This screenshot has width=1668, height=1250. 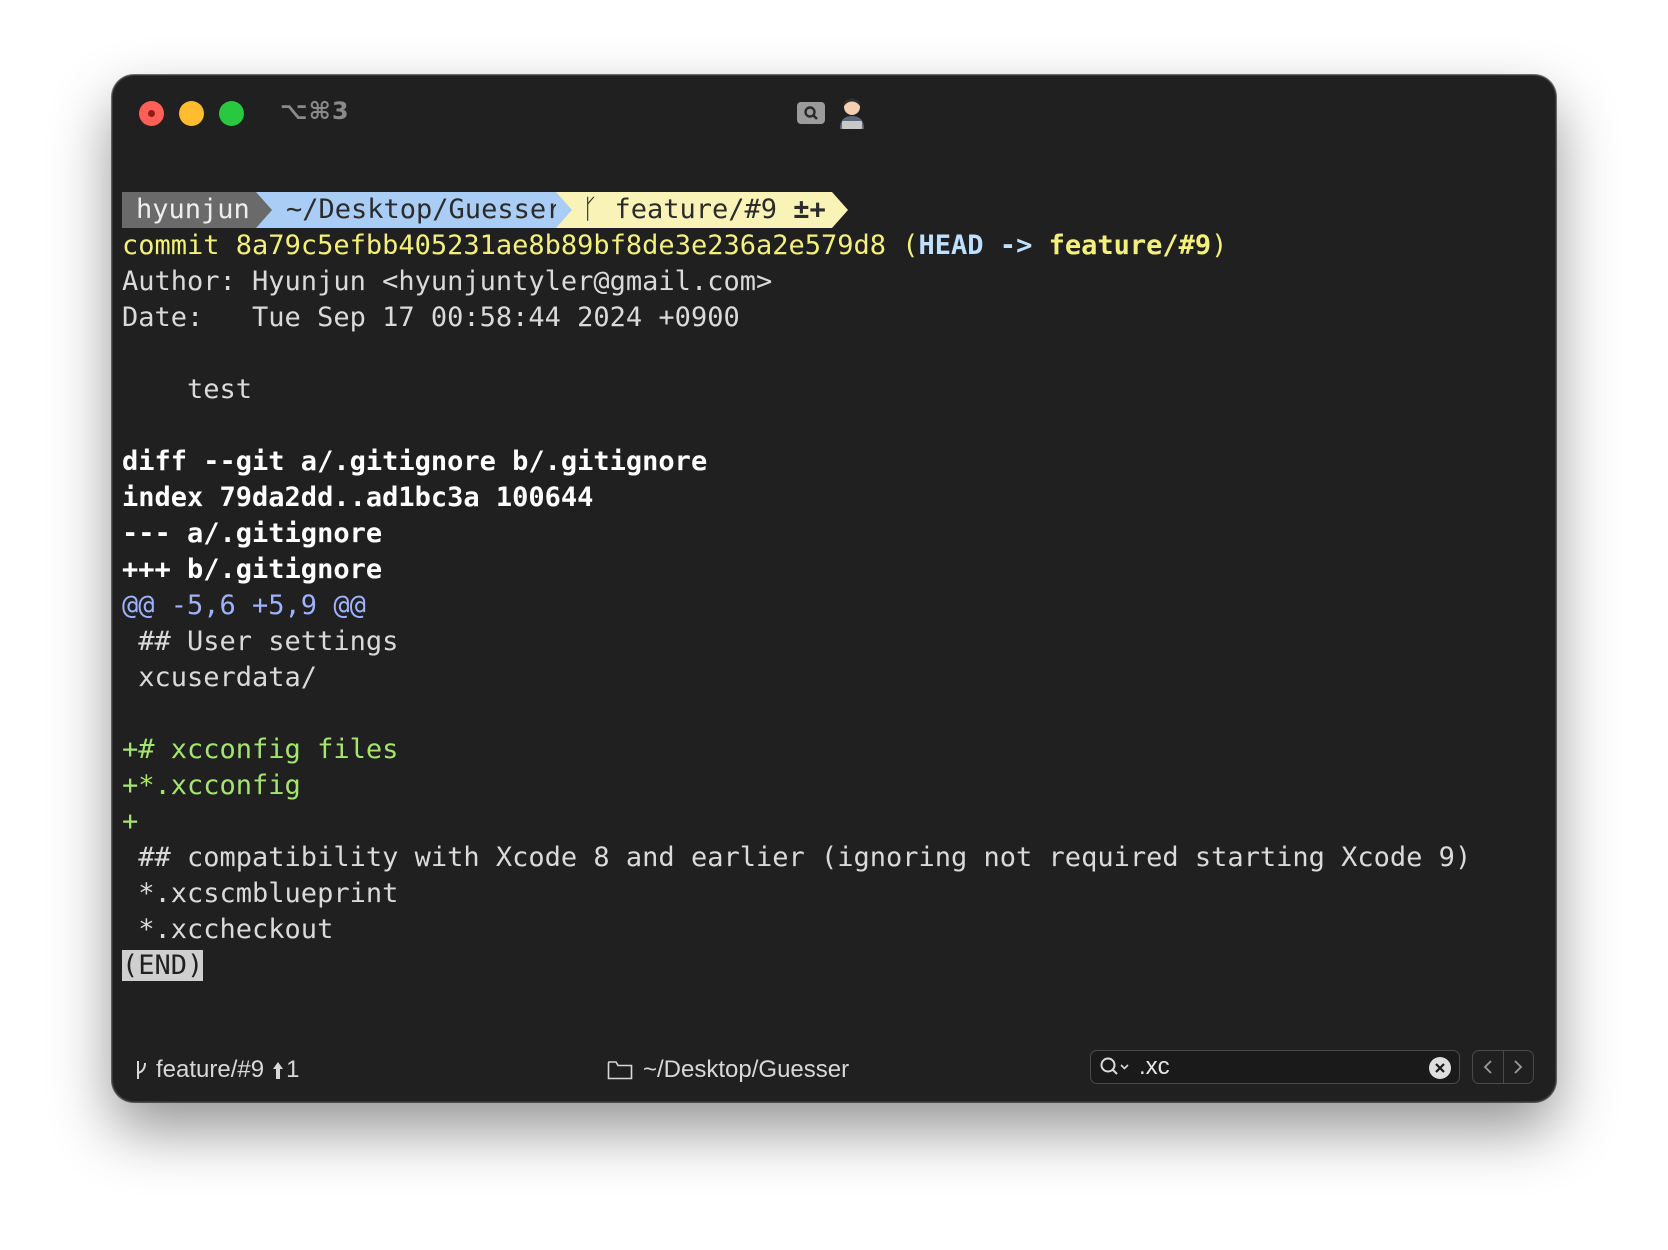 I want to click on head-ref: HEAD ->, so click(x=983, y=245).